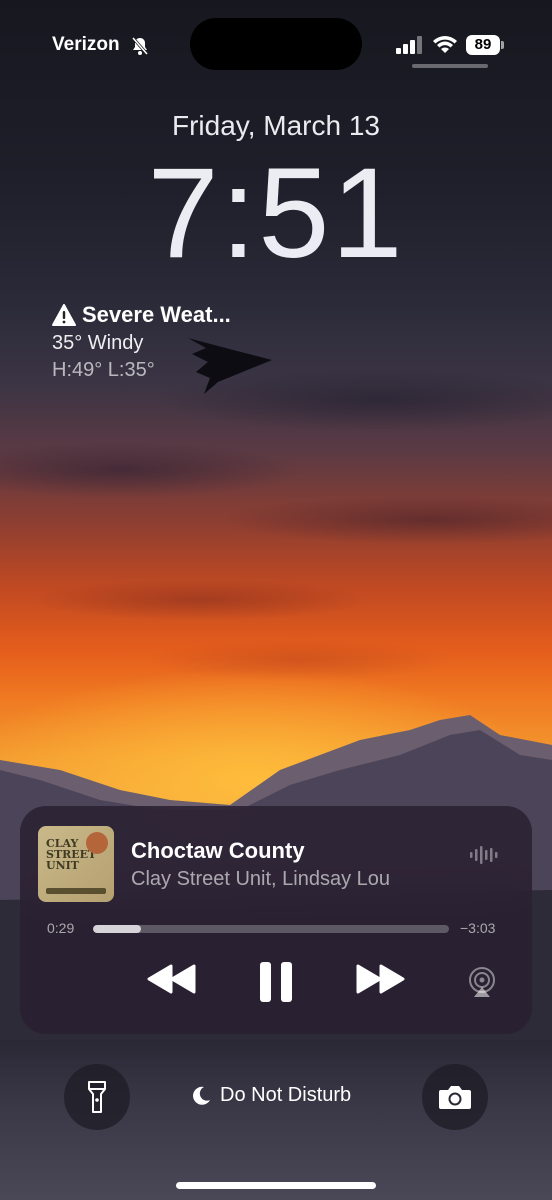 The width and height of the screenshot is (552, 1200). What do you see at coordinates (450, 66) in the screenshot?
I see `top-indicator` at bounding box center [450, 66].